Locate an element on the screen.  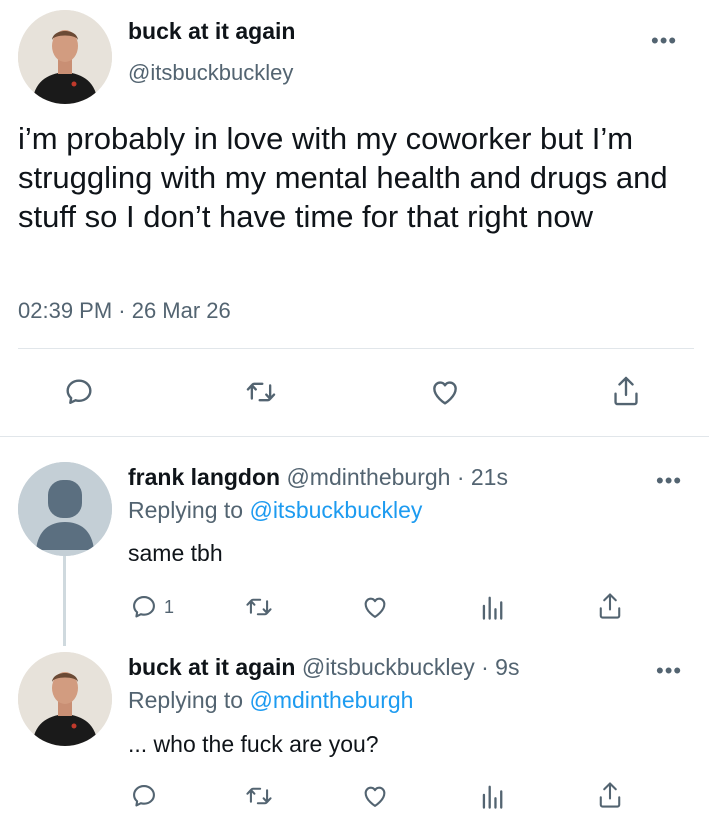
display-name: frank langdon is located at coordinates (204, 477).